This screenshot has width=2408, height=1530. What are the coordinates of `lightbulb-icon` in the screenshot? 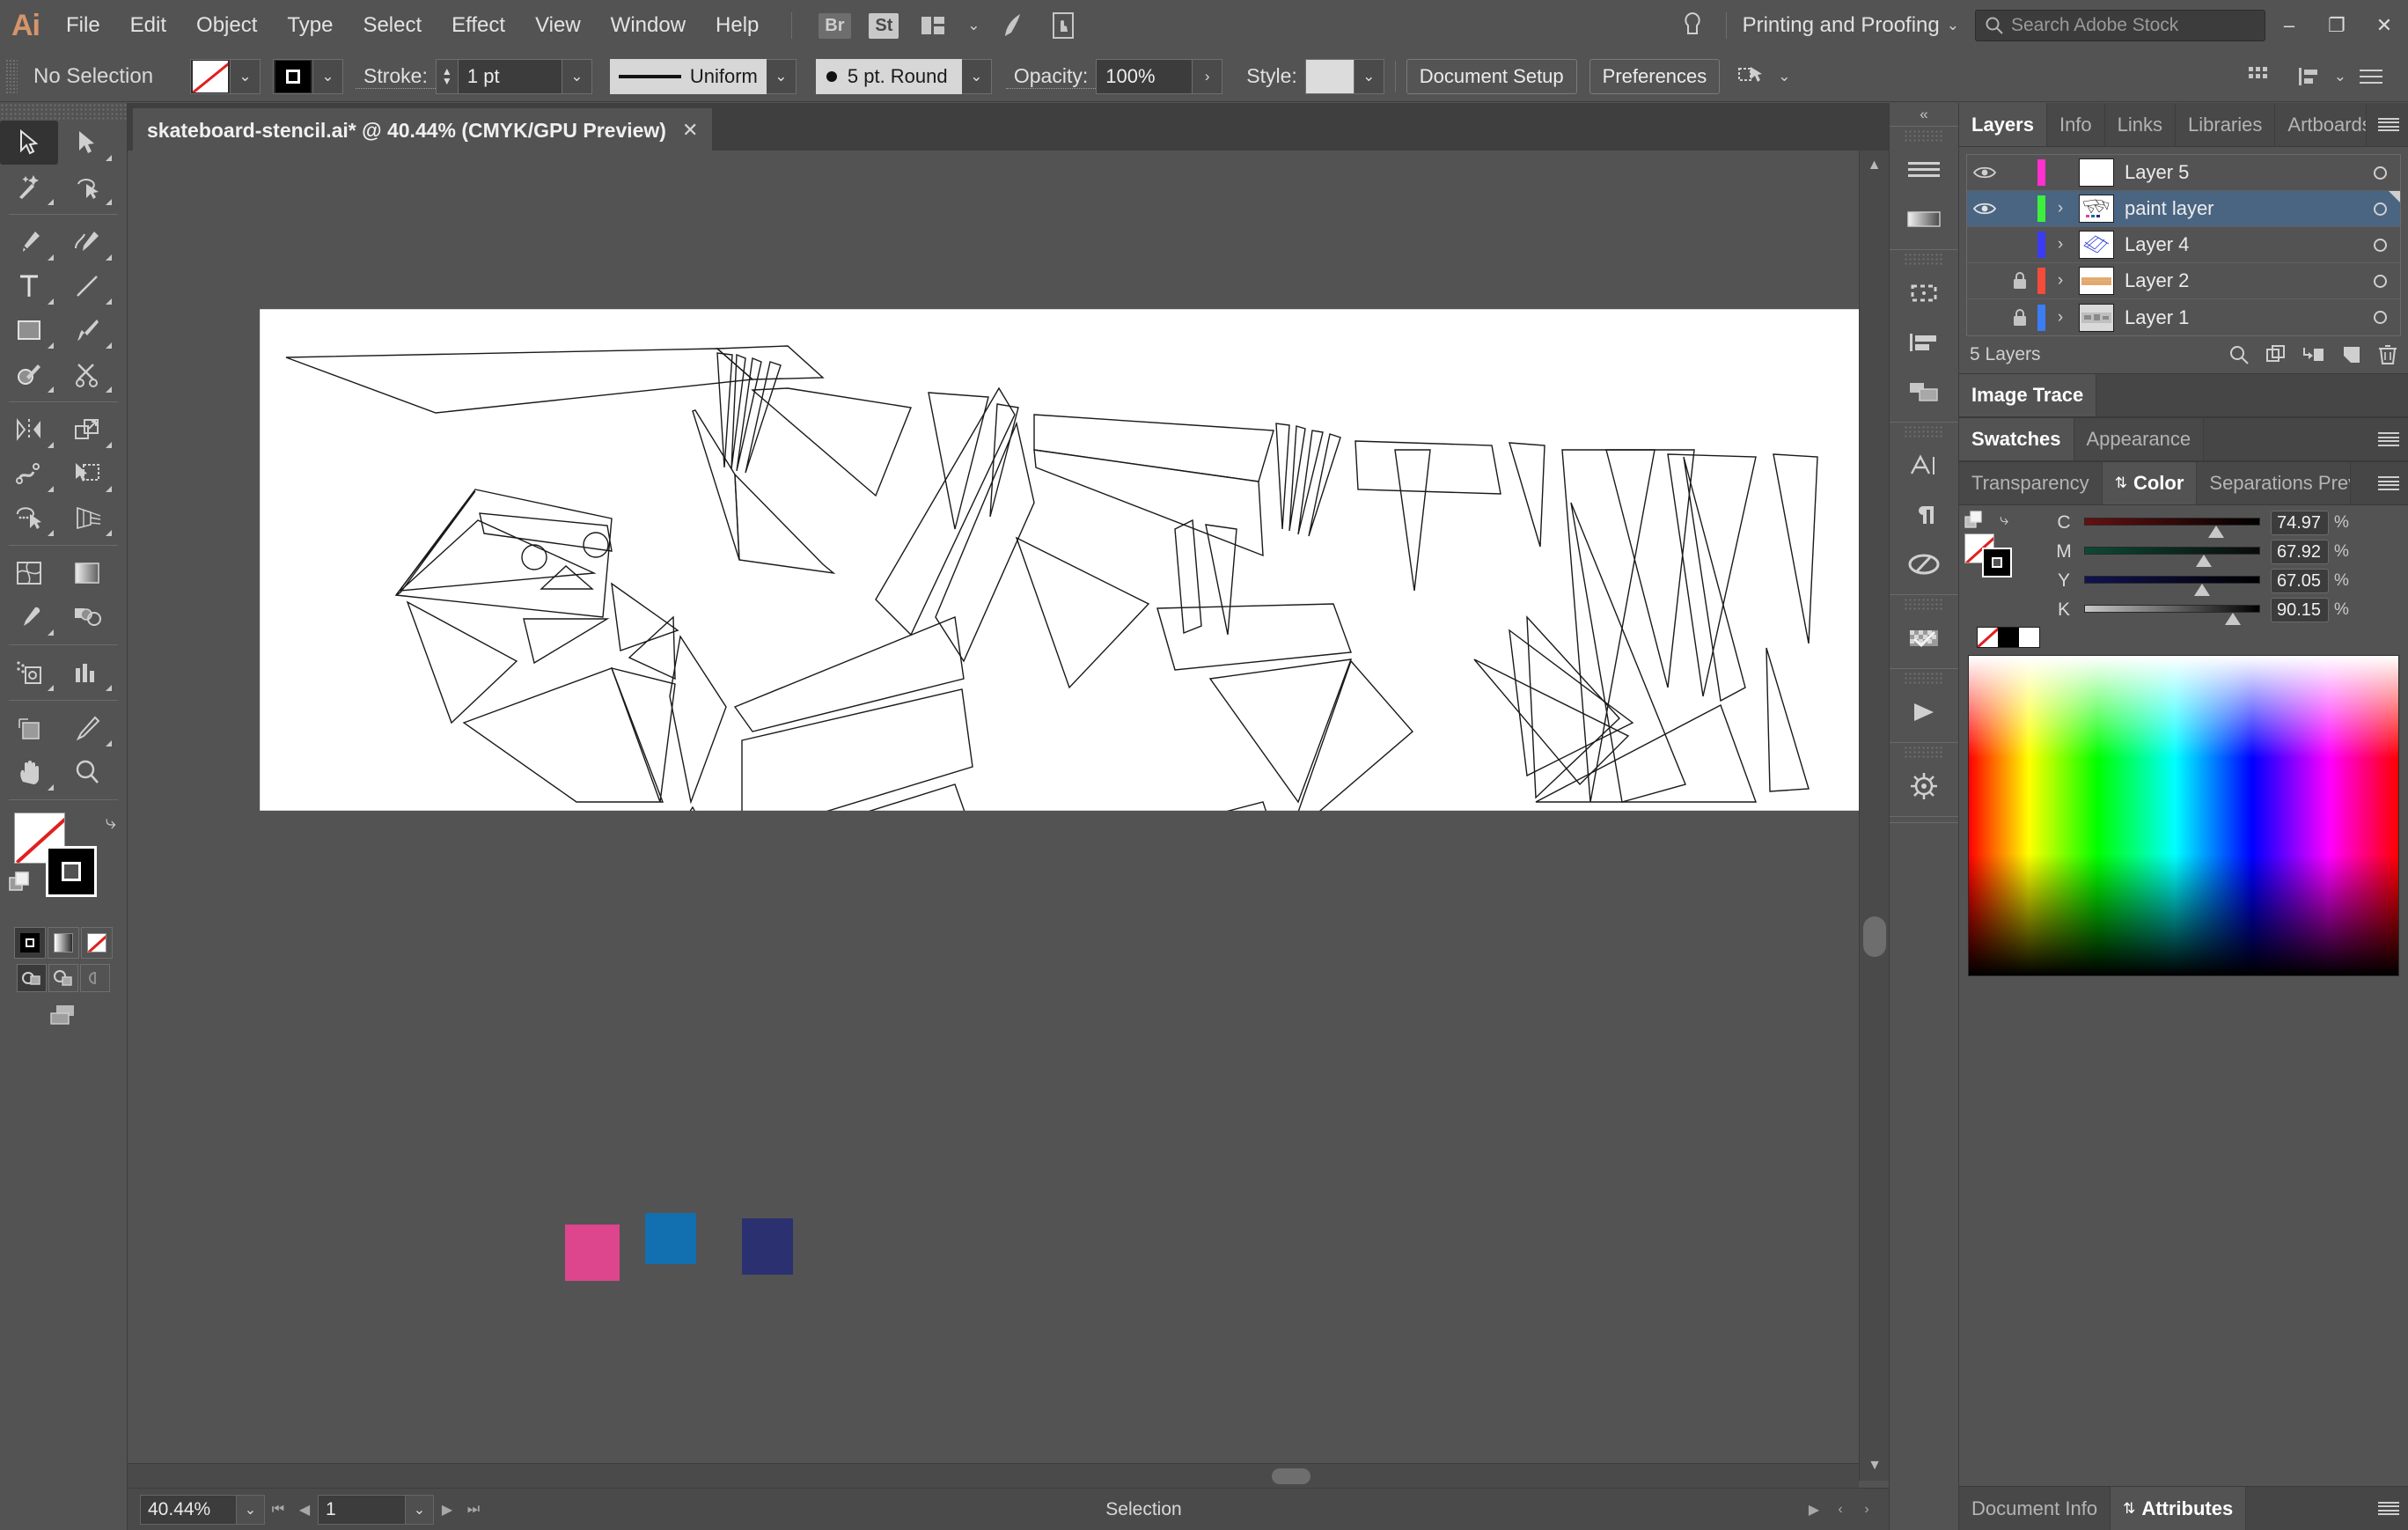 It's located at (1692, 25).